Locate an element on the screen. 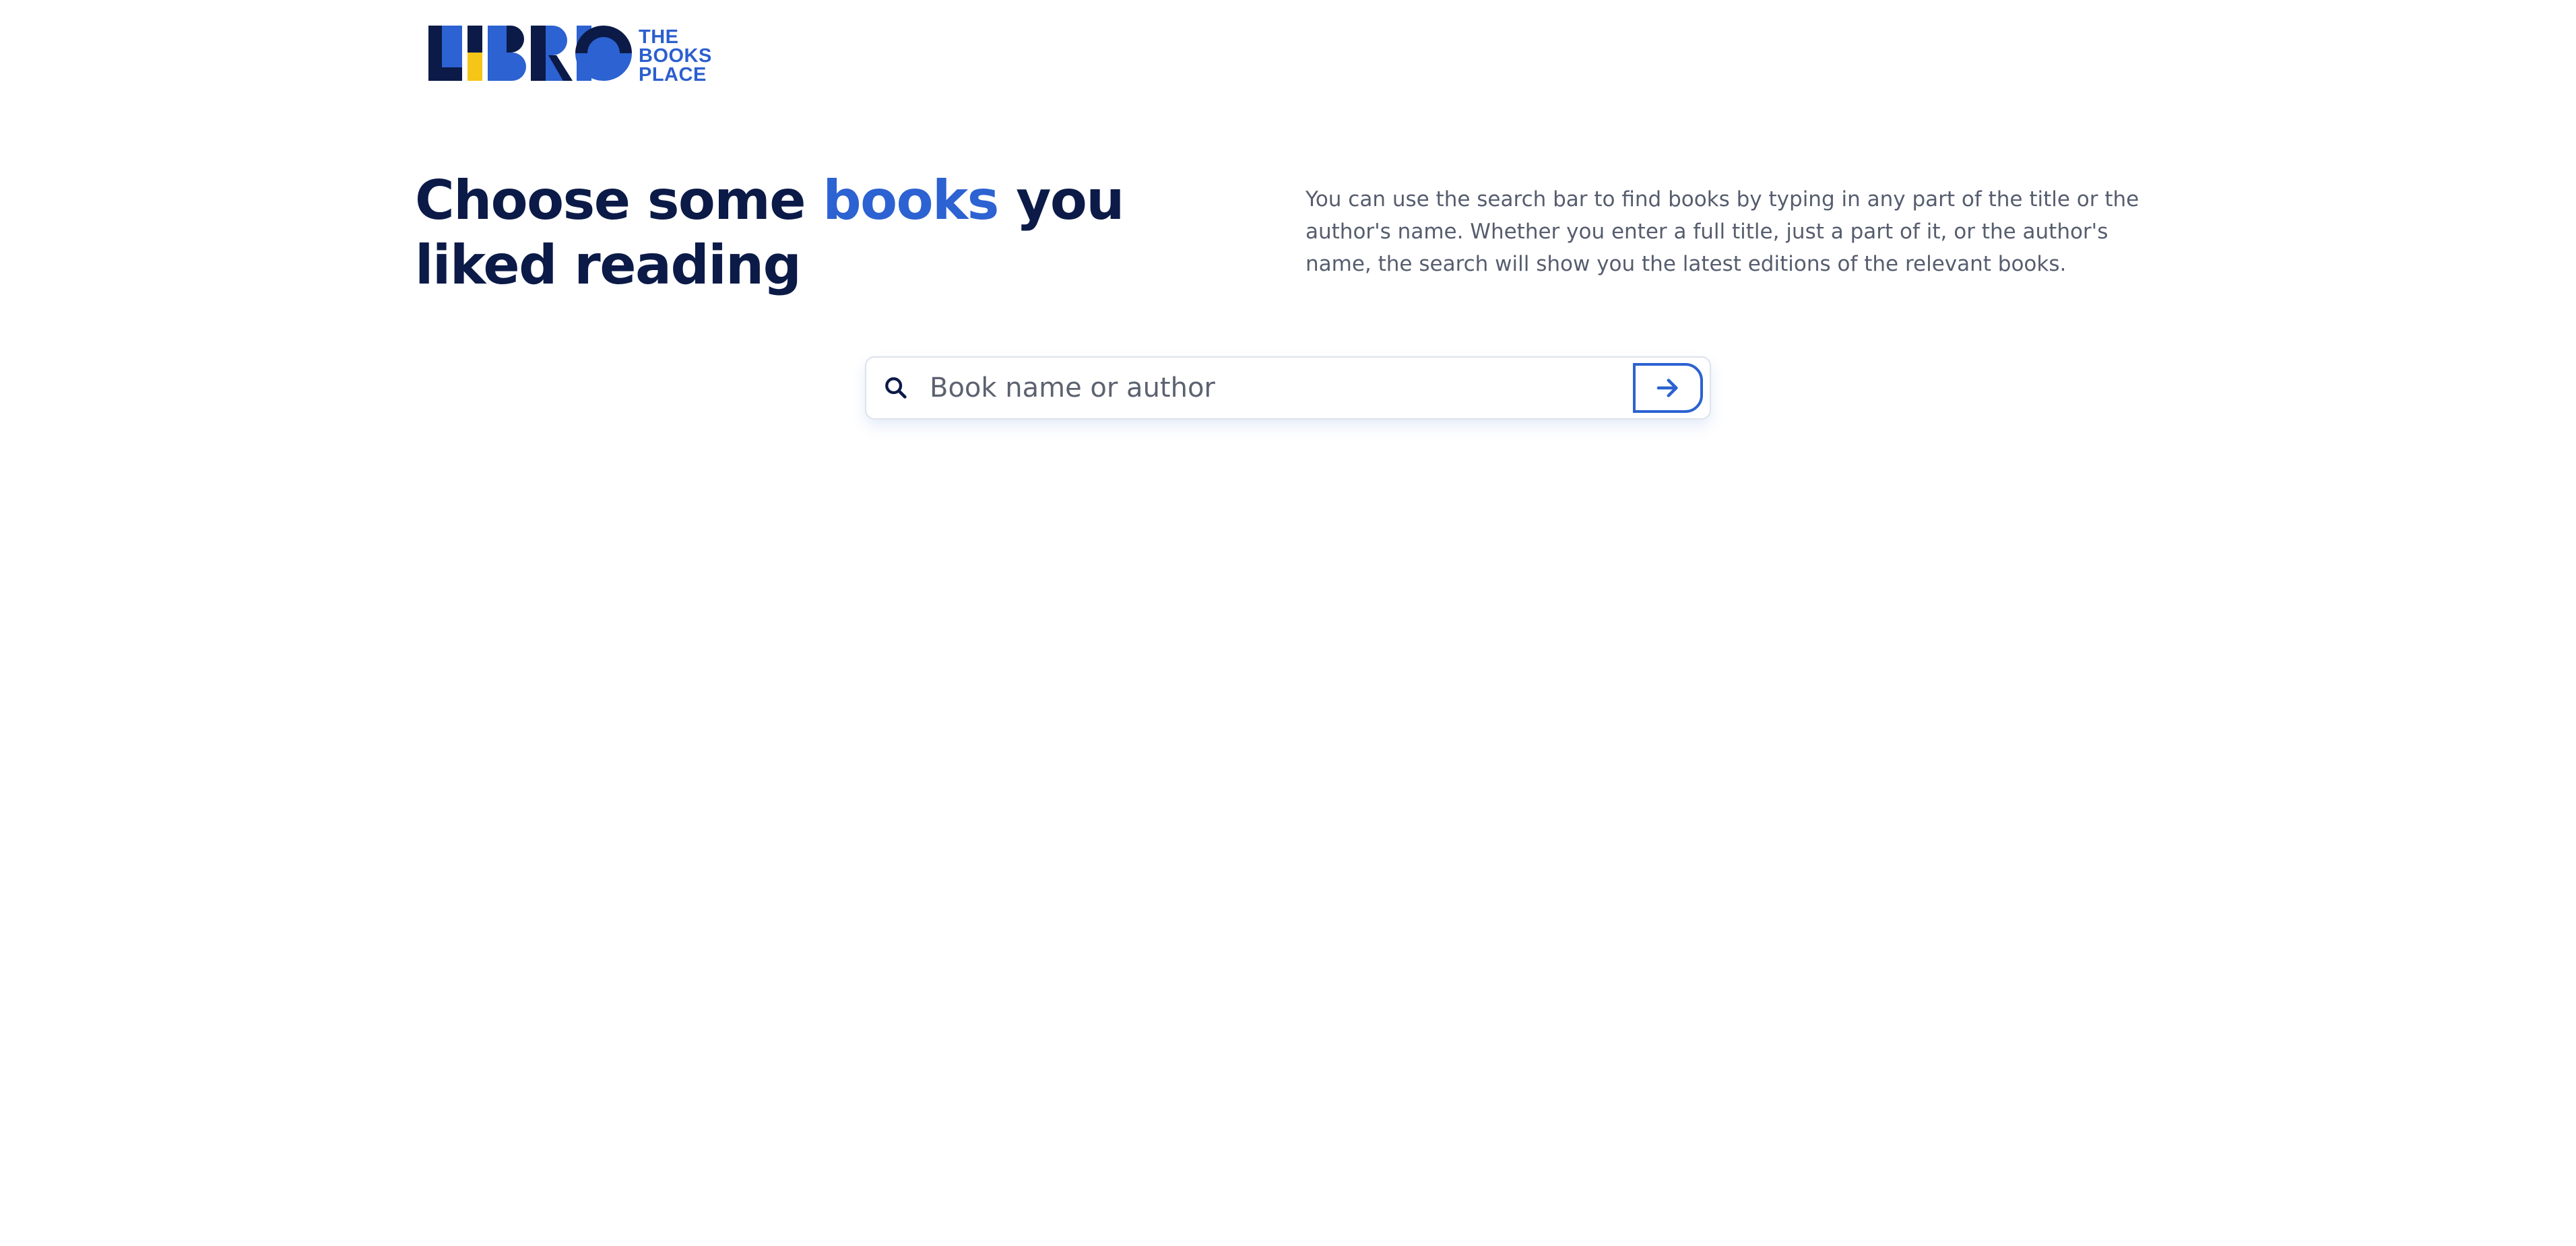  search-input is located at coordinates (1282, 388).